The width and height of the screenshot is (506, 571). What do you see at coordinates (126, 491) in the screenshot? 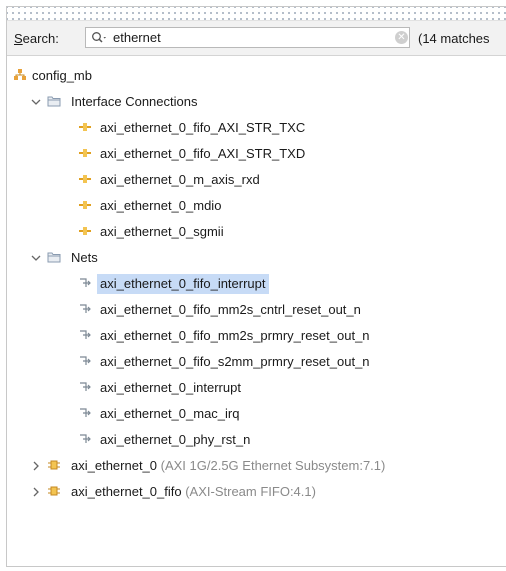
I see `cell-name: axi_ethernet_0_fifo` at bounding box center [126, 491].